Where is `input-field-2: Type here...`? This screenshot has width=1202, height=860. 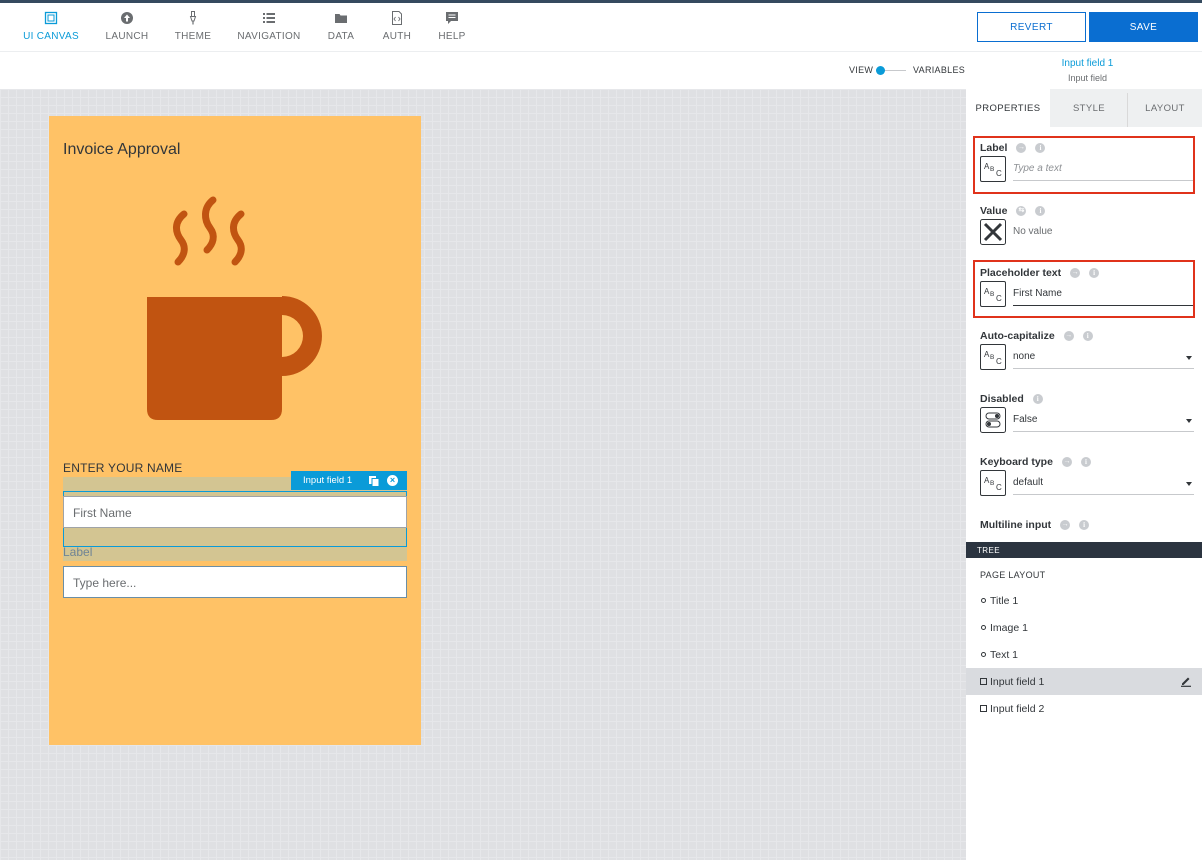
input-field-2: Type here... is located at coordinates (235, 582).